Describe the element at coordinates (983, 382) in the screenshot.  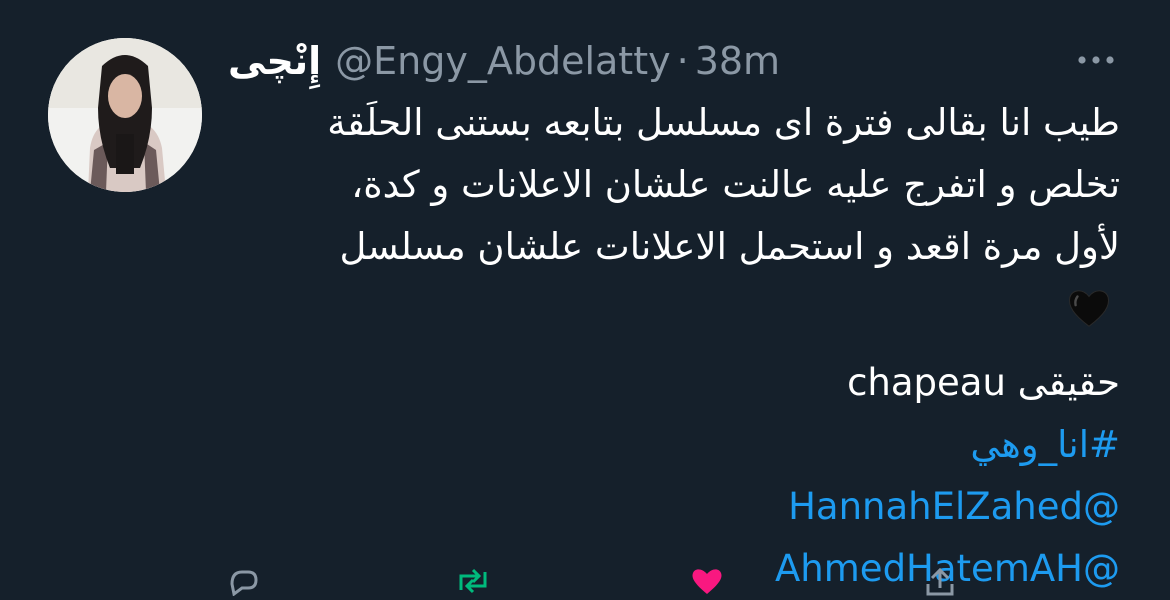
I see `tweet-line-chapeau: حقيقى chapeau` at that location.